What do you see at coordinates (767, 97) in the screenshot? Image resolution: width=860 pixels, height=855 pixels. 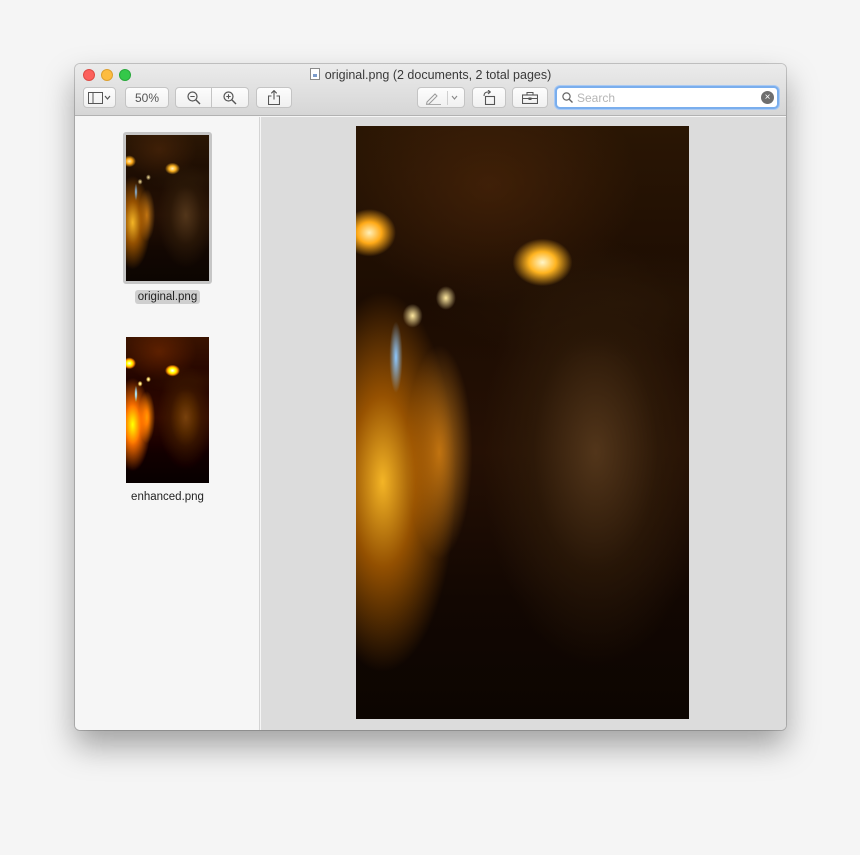 I see `clear-search-icon: ×` at bounding box center [767, 97].